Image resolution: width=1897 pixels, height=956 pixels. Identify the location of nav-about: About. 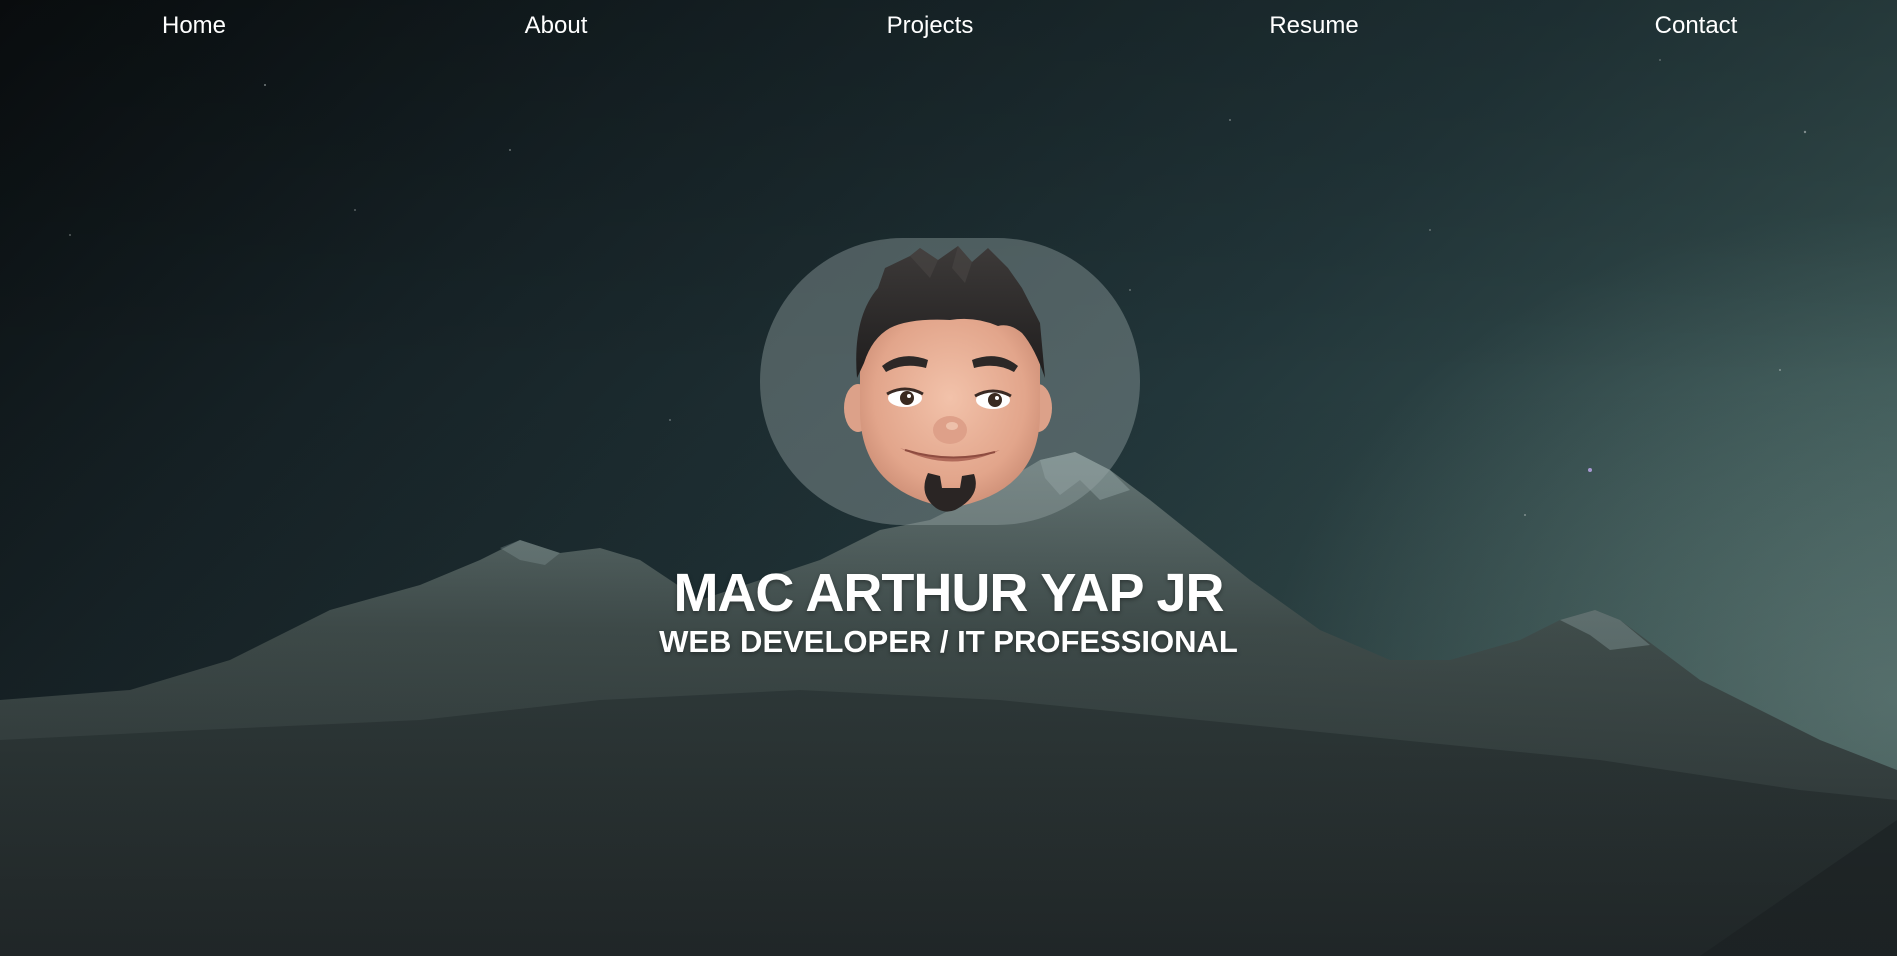
(556, 26).